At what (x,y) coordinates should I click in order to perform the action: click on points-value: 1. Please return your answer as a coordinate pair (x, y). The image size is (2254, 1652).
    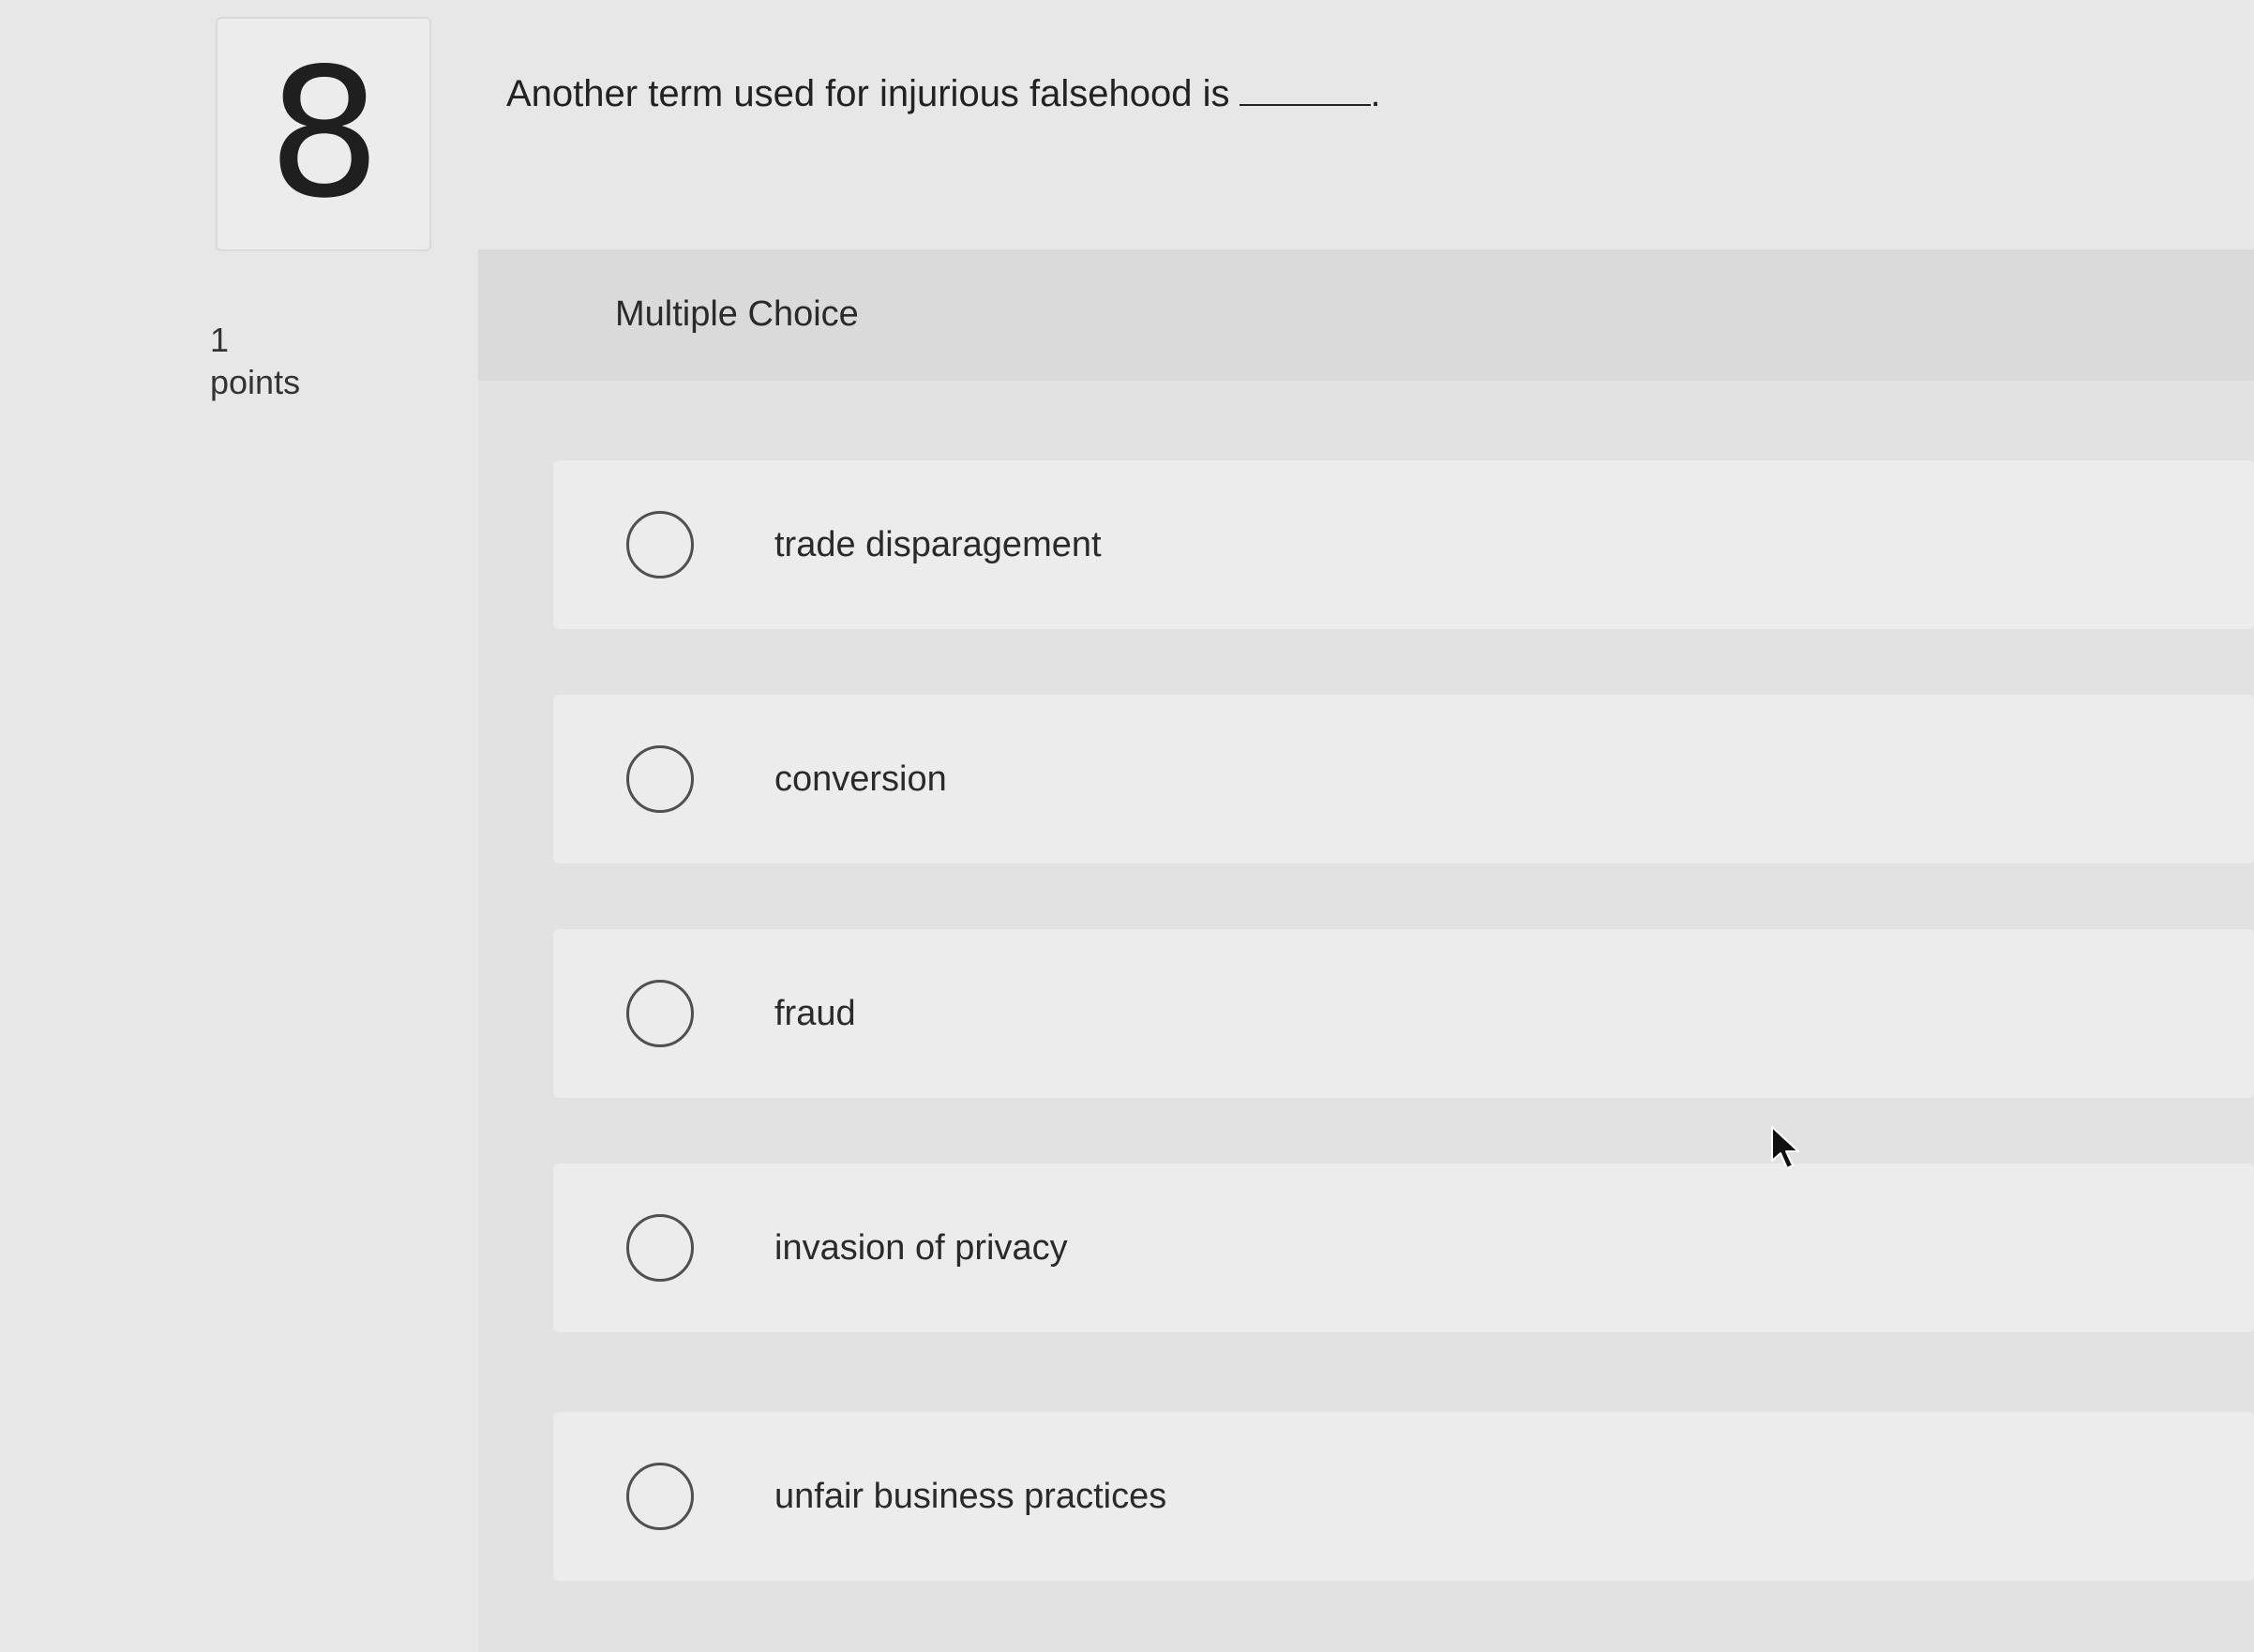
    Looking at the image, I should click on (220, 340).